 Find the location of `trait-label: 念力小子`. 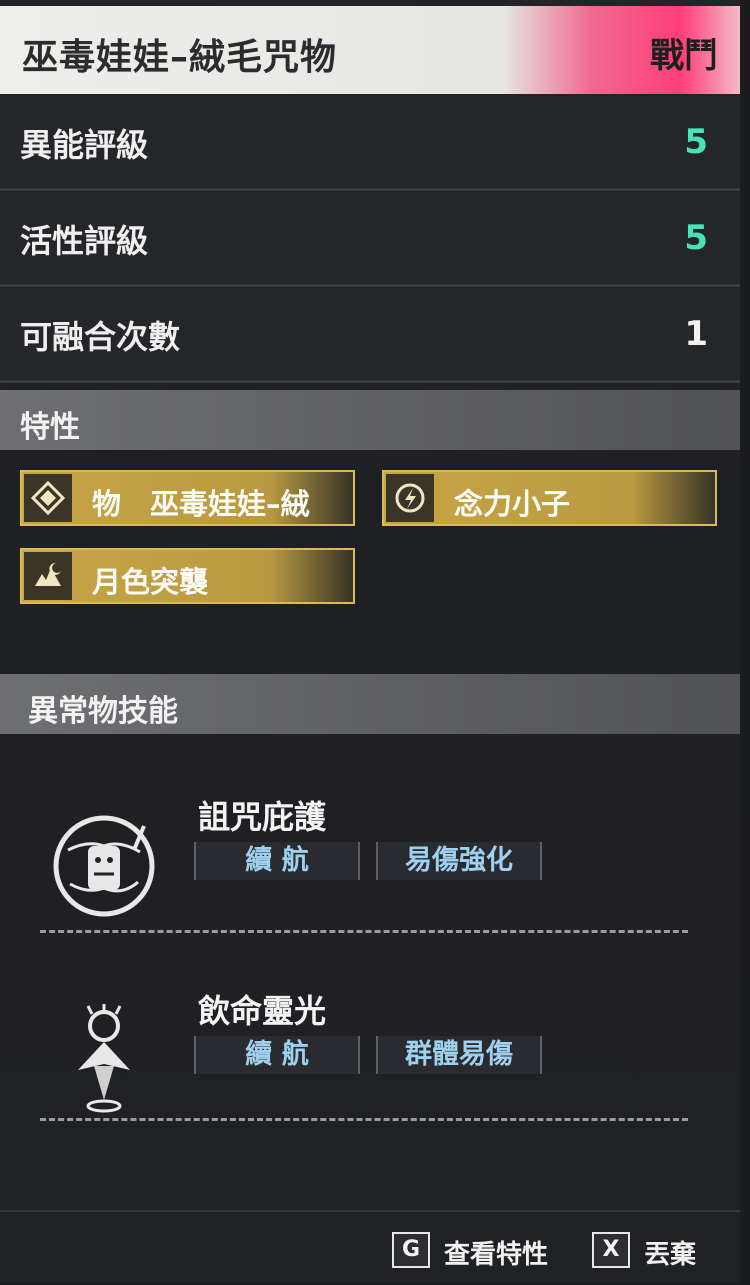

trait-label: 念力小子 is located at coordinates (512, 504).